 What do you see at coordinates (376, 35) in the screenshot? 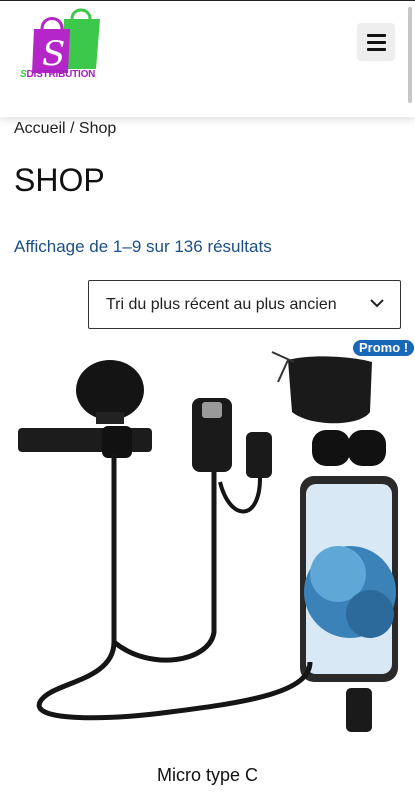
I see `hamburger-icon` at bounding box center [376, 35].